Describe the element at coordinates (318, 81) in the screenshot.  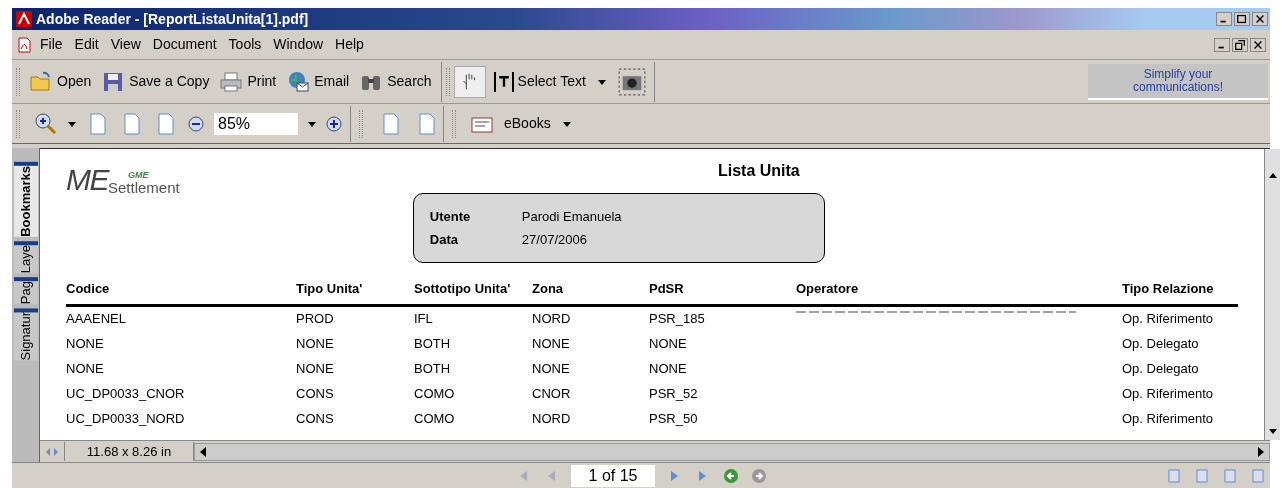
I see `toolbar-button: Email` at that location.